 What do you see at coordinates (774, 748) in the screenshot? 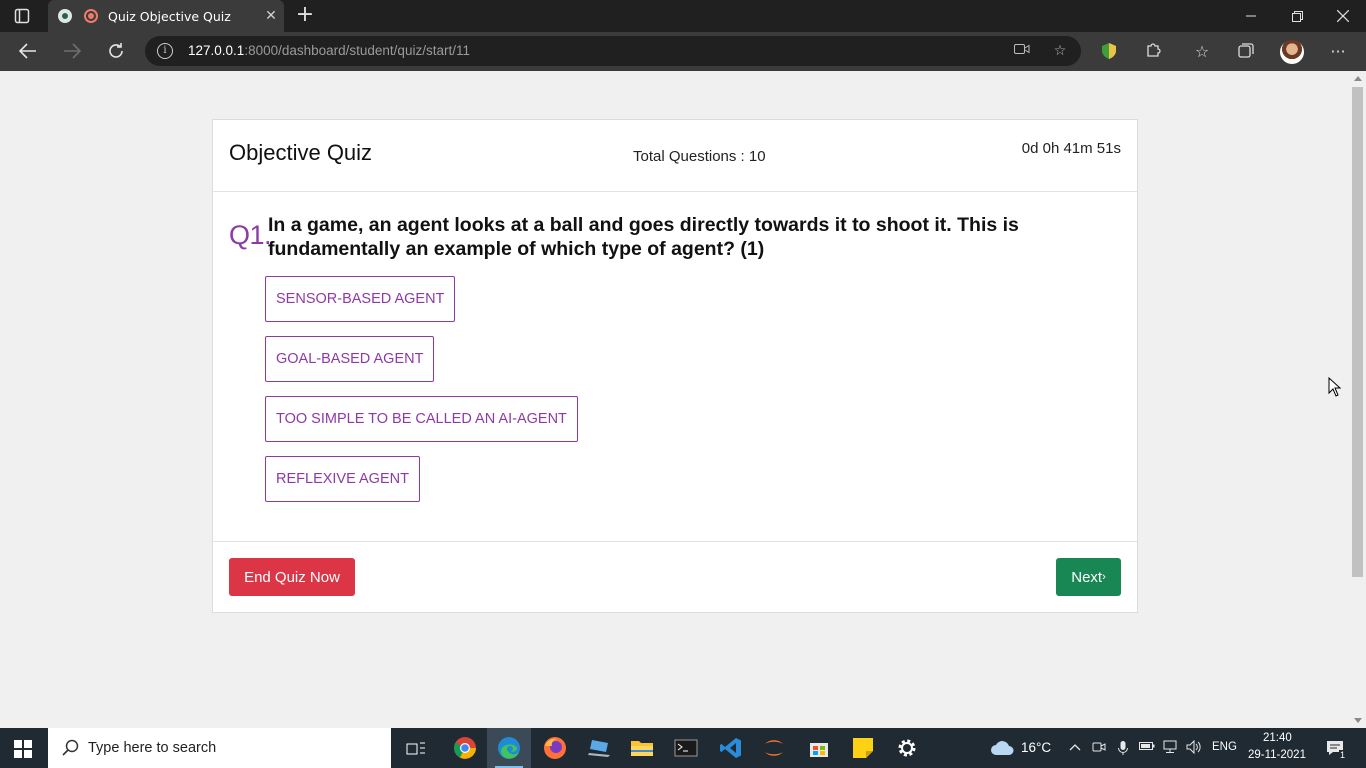
I see `jupyter-icon` at bounding box center [774, 748].